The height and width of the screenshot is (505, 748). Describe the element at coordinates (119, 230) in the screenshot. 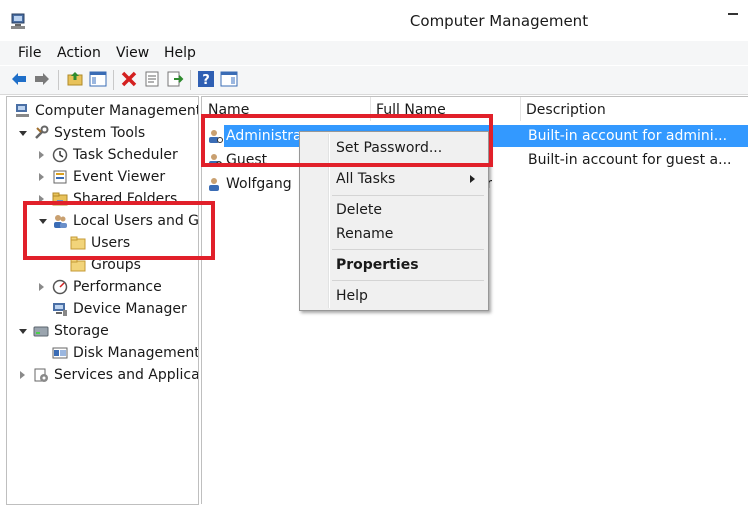

I see `highlight-box-local-users` at that location.